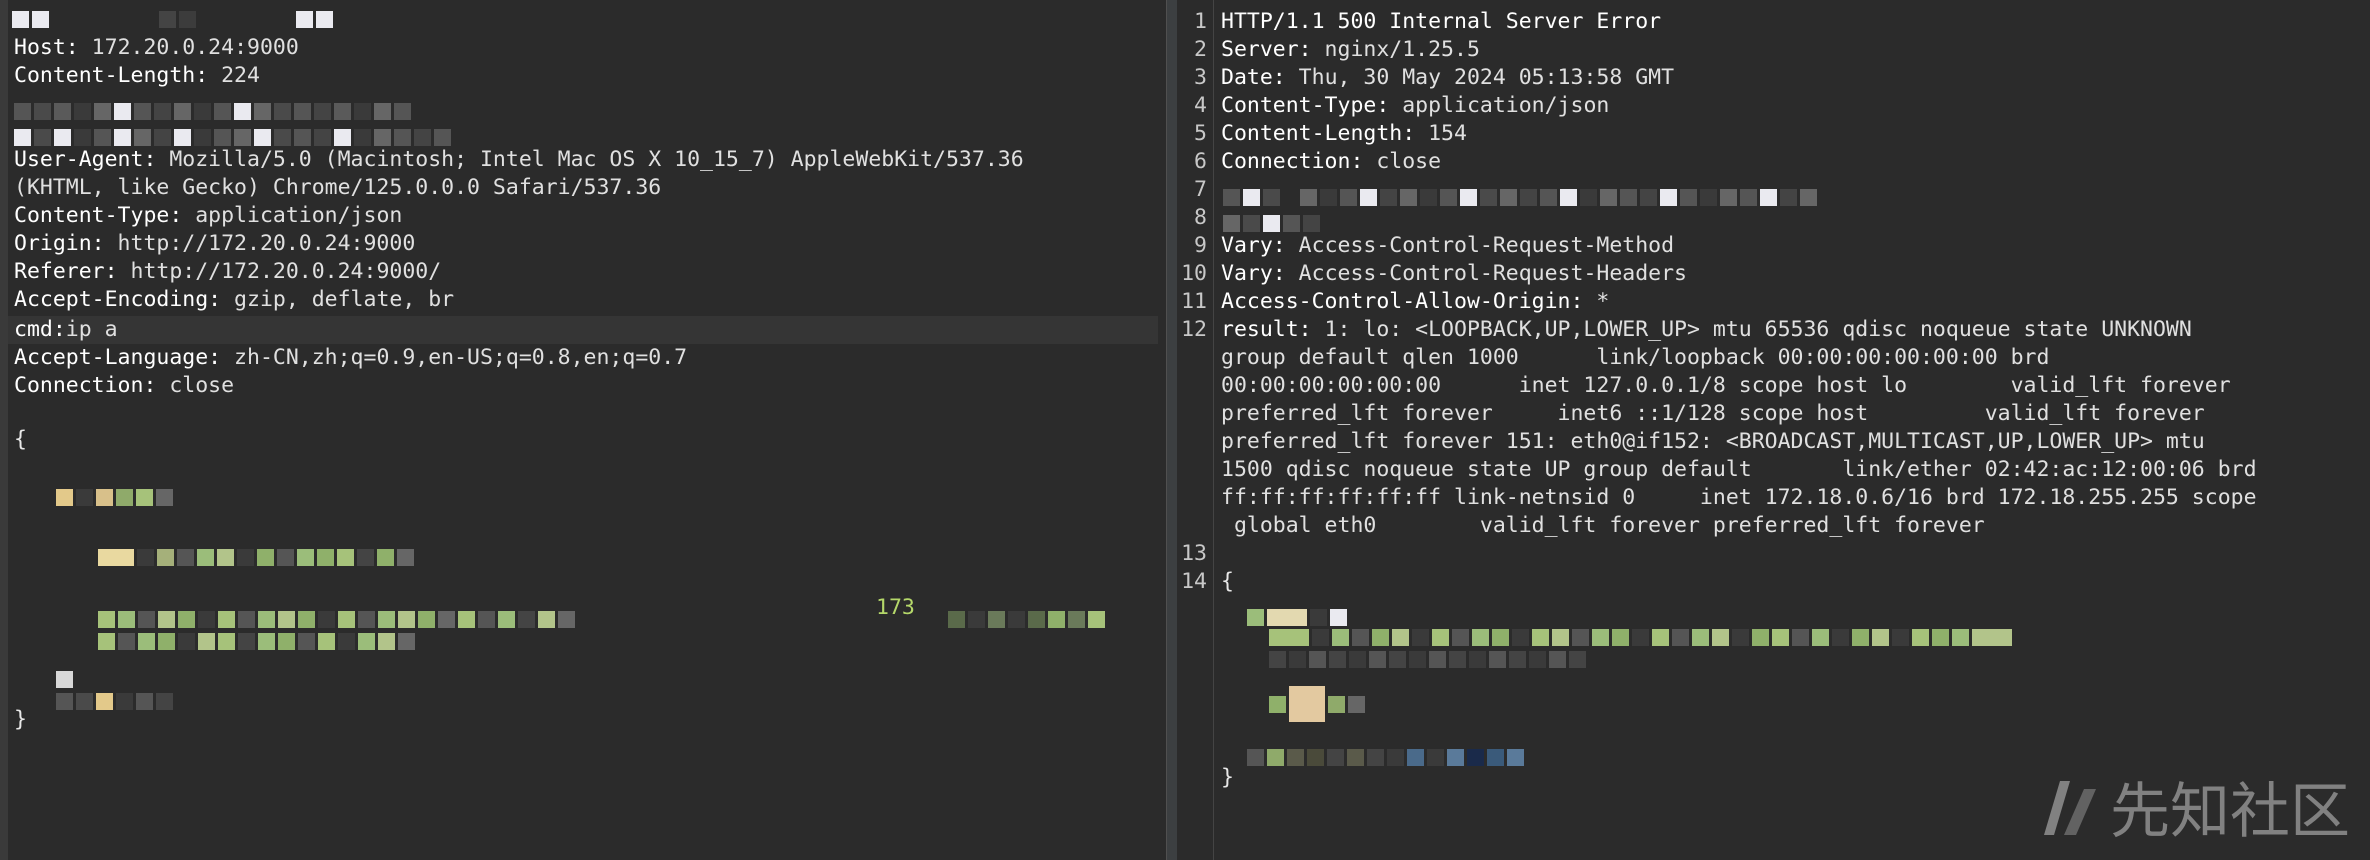  I want to click on response-header-line: Content-Type: application/json, so click(1415, 105).